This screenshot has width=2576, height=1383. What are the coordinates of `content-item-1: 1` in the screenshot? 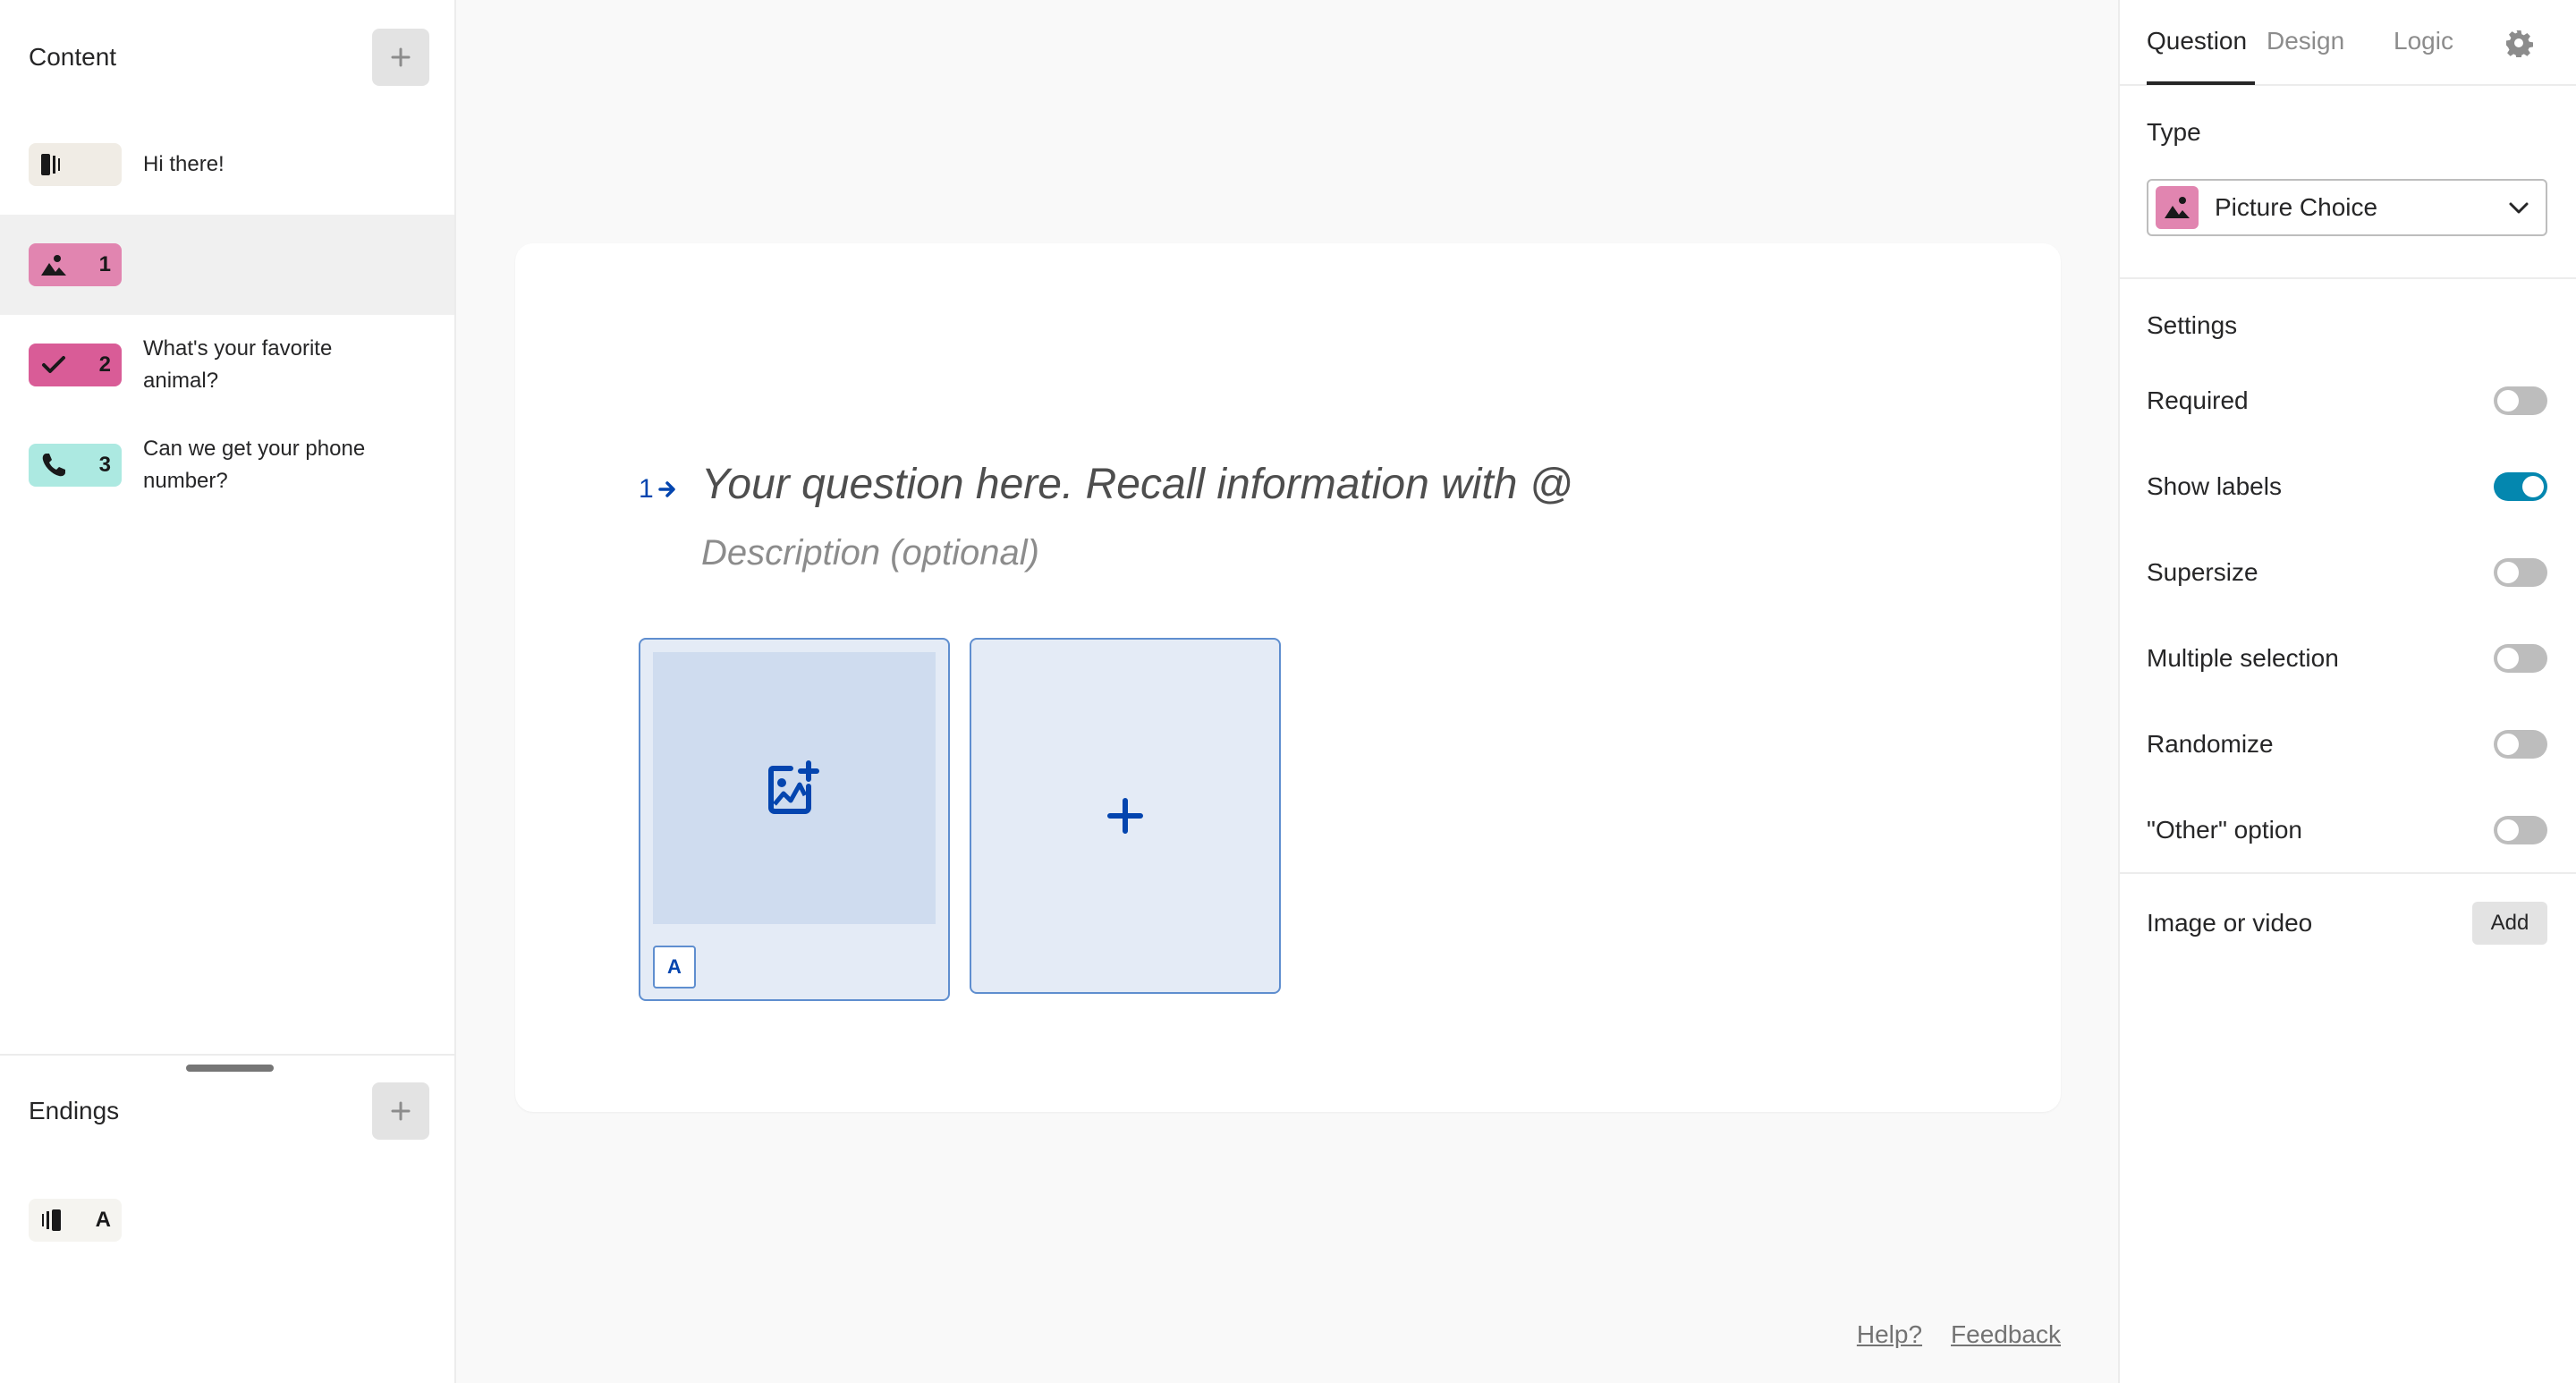 It's located at (227, 265).